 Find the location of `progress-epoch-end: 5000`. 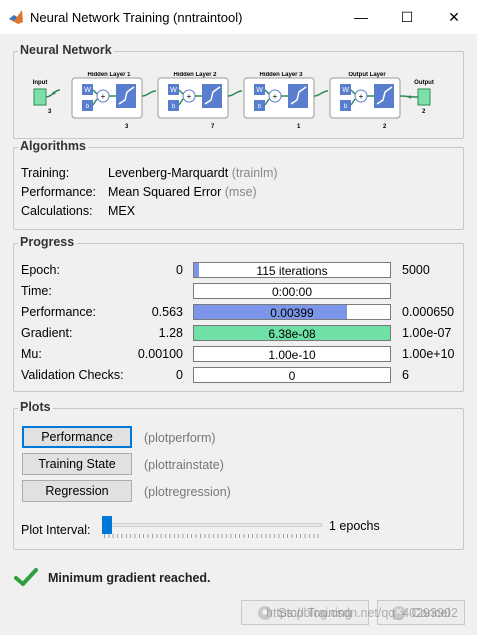

progress-epoch-end: 5000 is located at coordinates (416, 270).